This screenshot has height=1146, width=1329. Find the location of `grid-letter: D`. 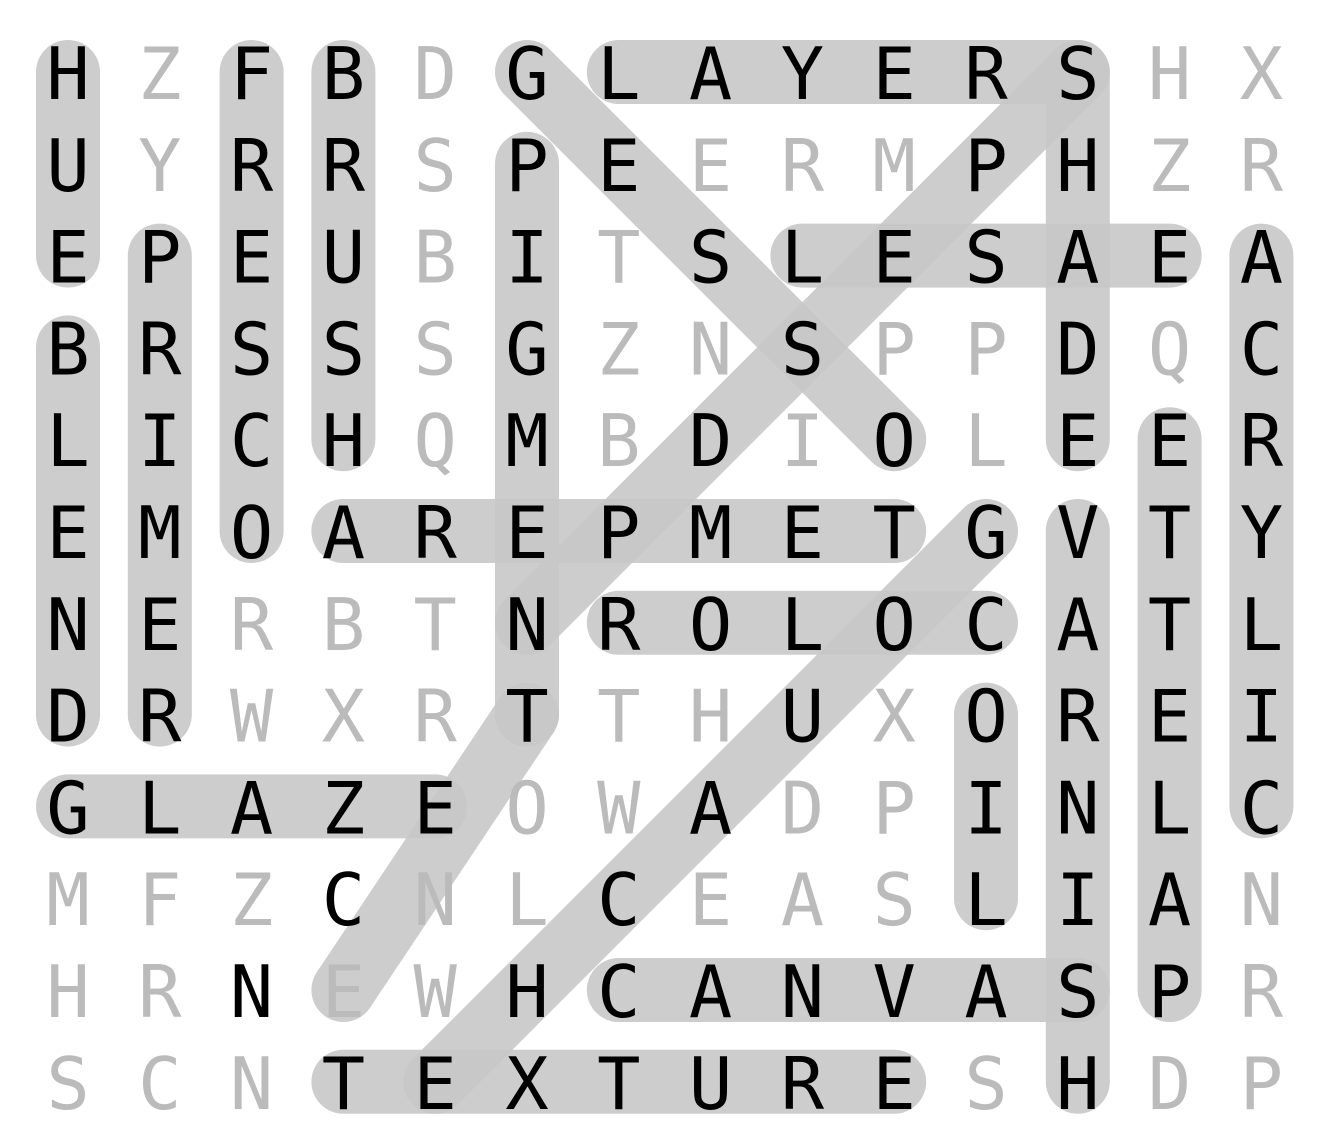

grid-letter: D is located at coordinates (1169, 1084).